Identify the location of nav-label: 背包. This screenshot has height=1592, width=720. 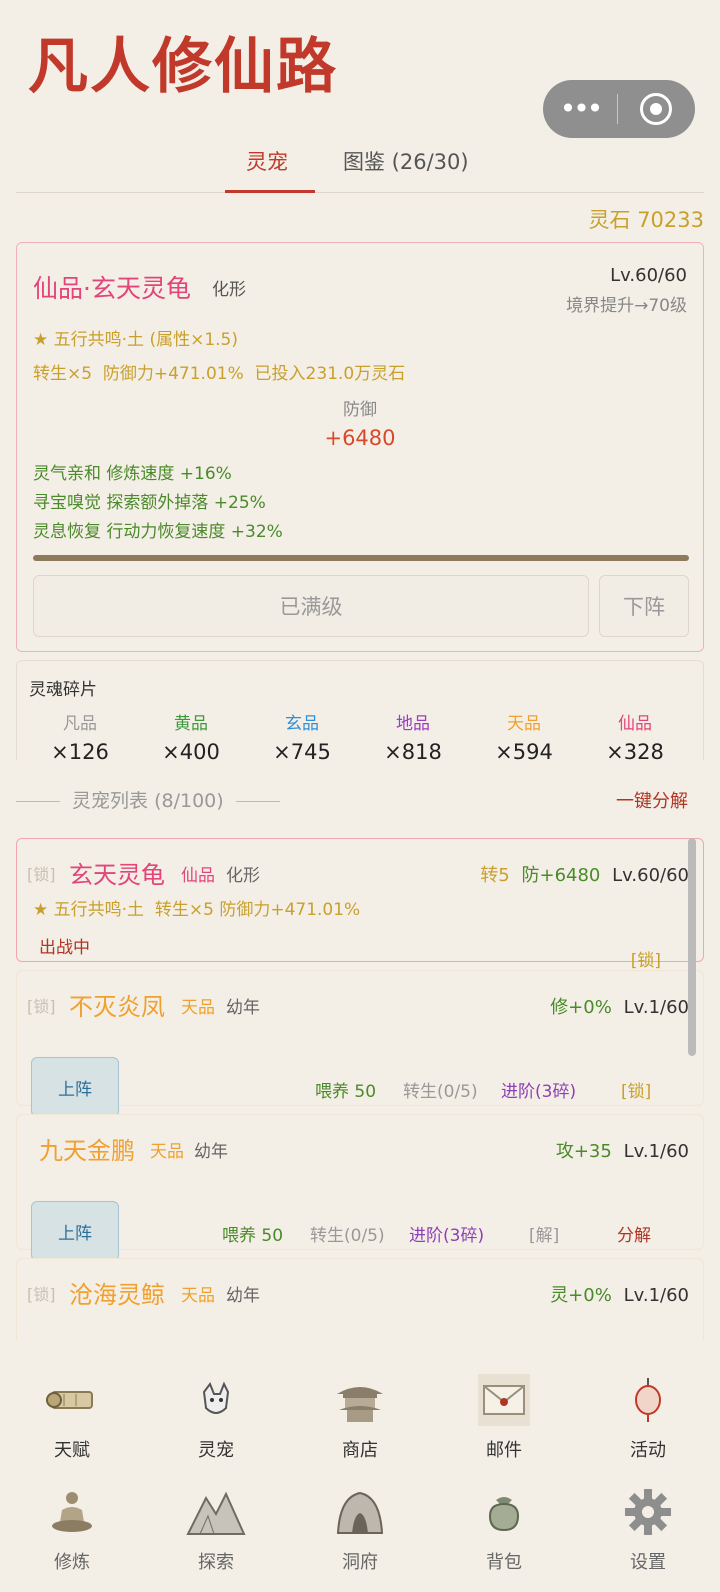
(504, 1562).